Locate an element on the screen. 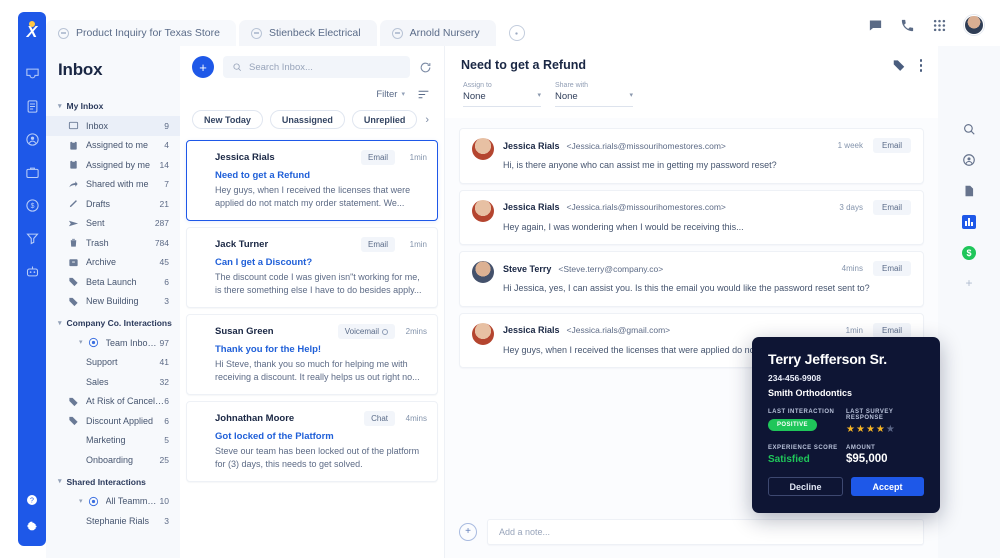 This screenshot has width=1000, height=558. tab-1: Stienbeck Electrical is located at coordinates (307, 33).